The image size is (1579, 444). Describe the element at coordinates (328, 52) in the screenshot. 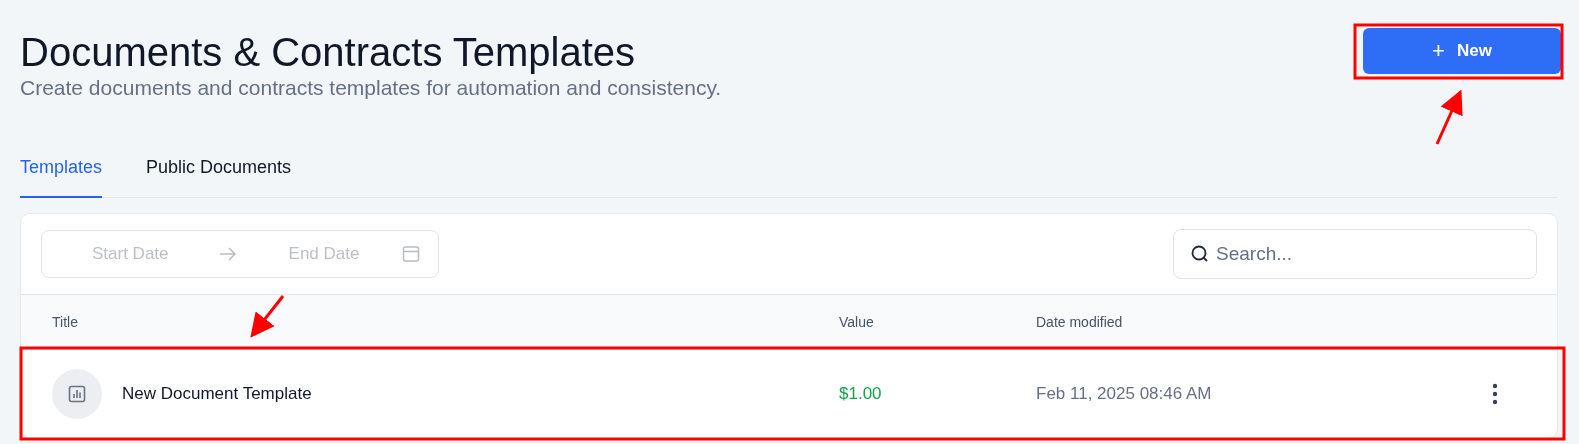

I see `page-title: Documents & Contracts Templates` at that location.